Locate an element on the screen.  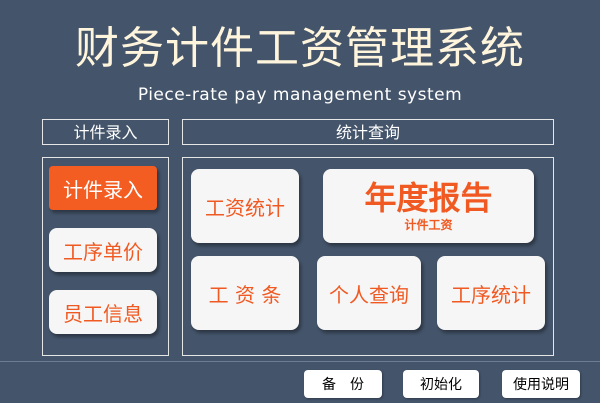
personal-query-button: 个人查询 is located at coordinates (369, 293).